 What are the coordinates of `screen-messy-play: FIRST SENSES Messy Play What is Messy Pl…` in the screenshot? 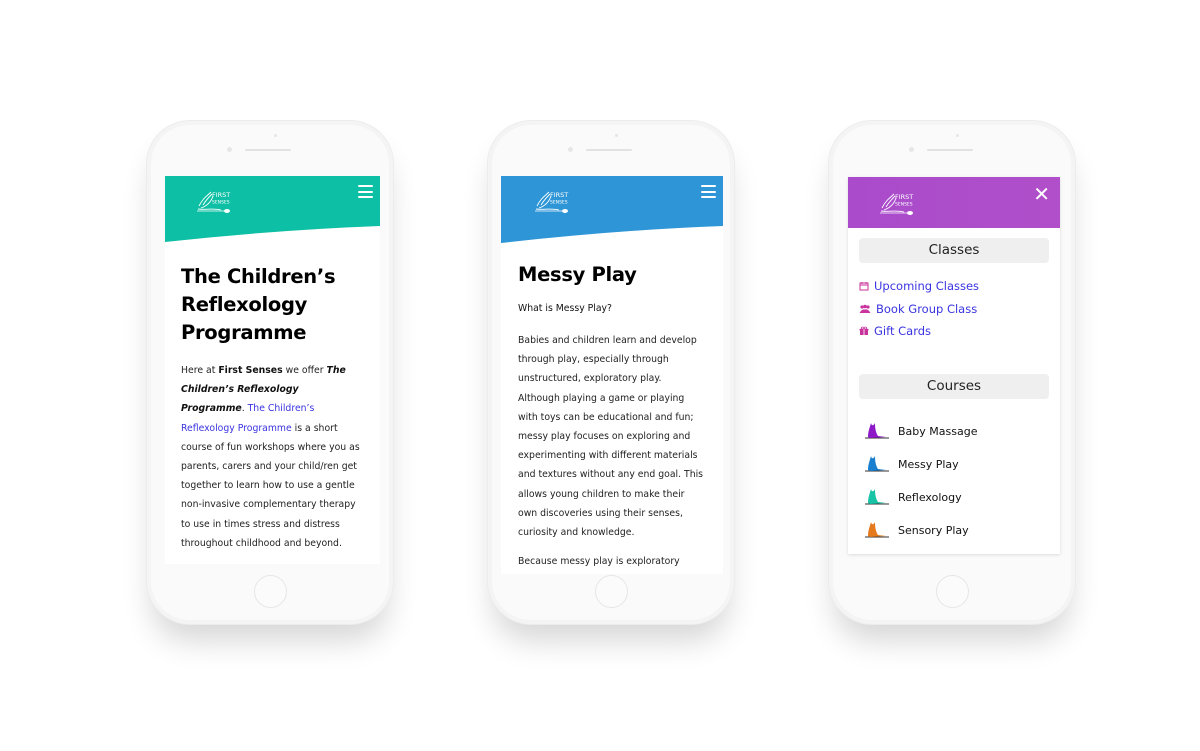 It's located at (612, 375).